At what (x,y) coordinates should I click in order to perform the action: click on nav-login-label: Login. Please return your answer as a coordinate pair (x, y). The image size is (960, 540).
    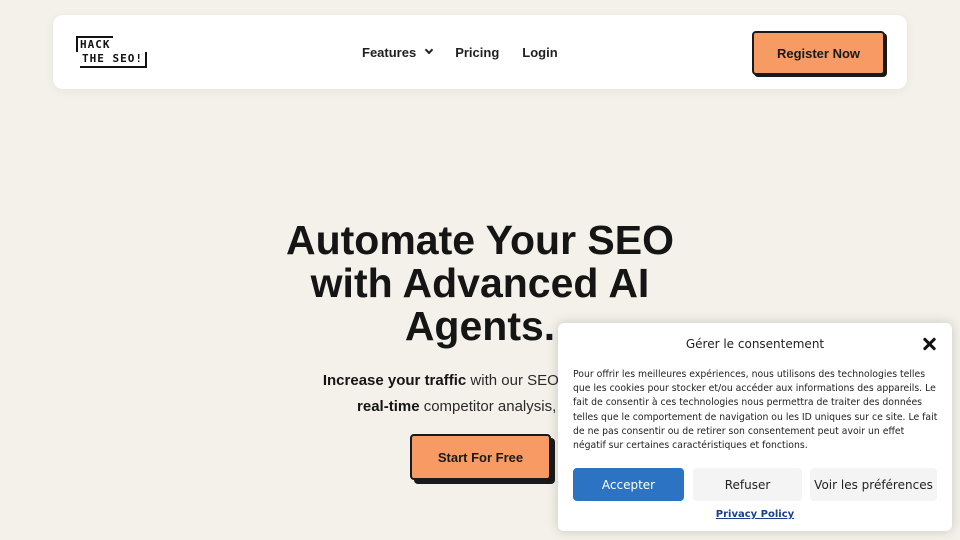
    Looking at the image, I should click on (540, 52).